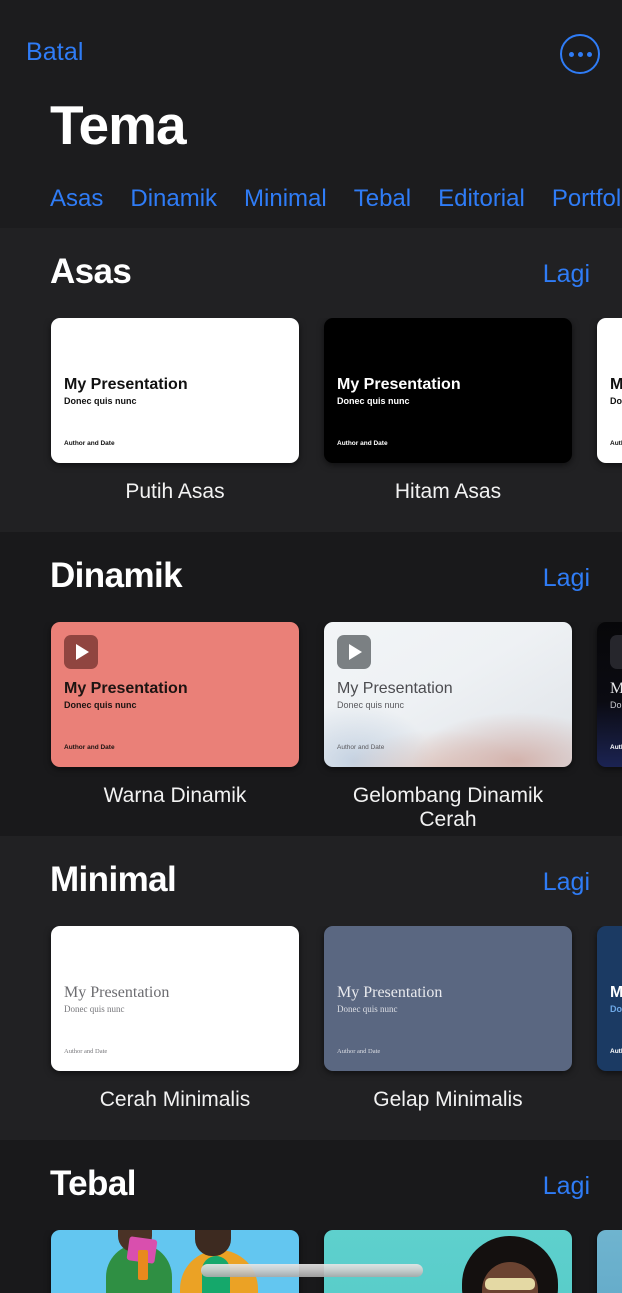 This screenshot has height=1293, width=622. What do you see at coordinates (54, 52) in the screenshot?
I see `cancel-button: Batal` at bounding box center [54, 52].